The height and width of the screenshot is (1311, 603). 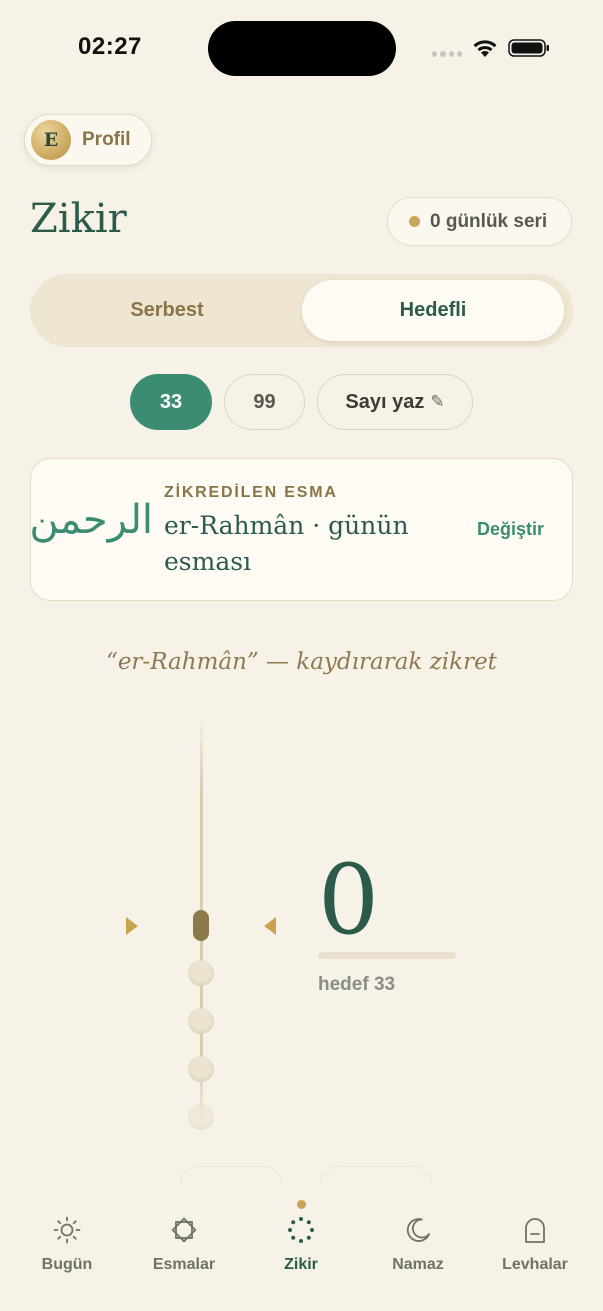 I want to click on tab-label: Levhalar, so click(x=535, y=1264).